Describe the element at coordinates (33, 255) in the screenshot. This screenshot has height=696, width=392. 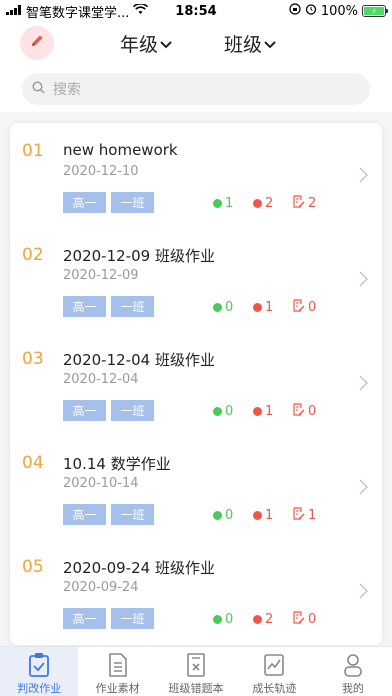
I see `item-number: 02` at that location.